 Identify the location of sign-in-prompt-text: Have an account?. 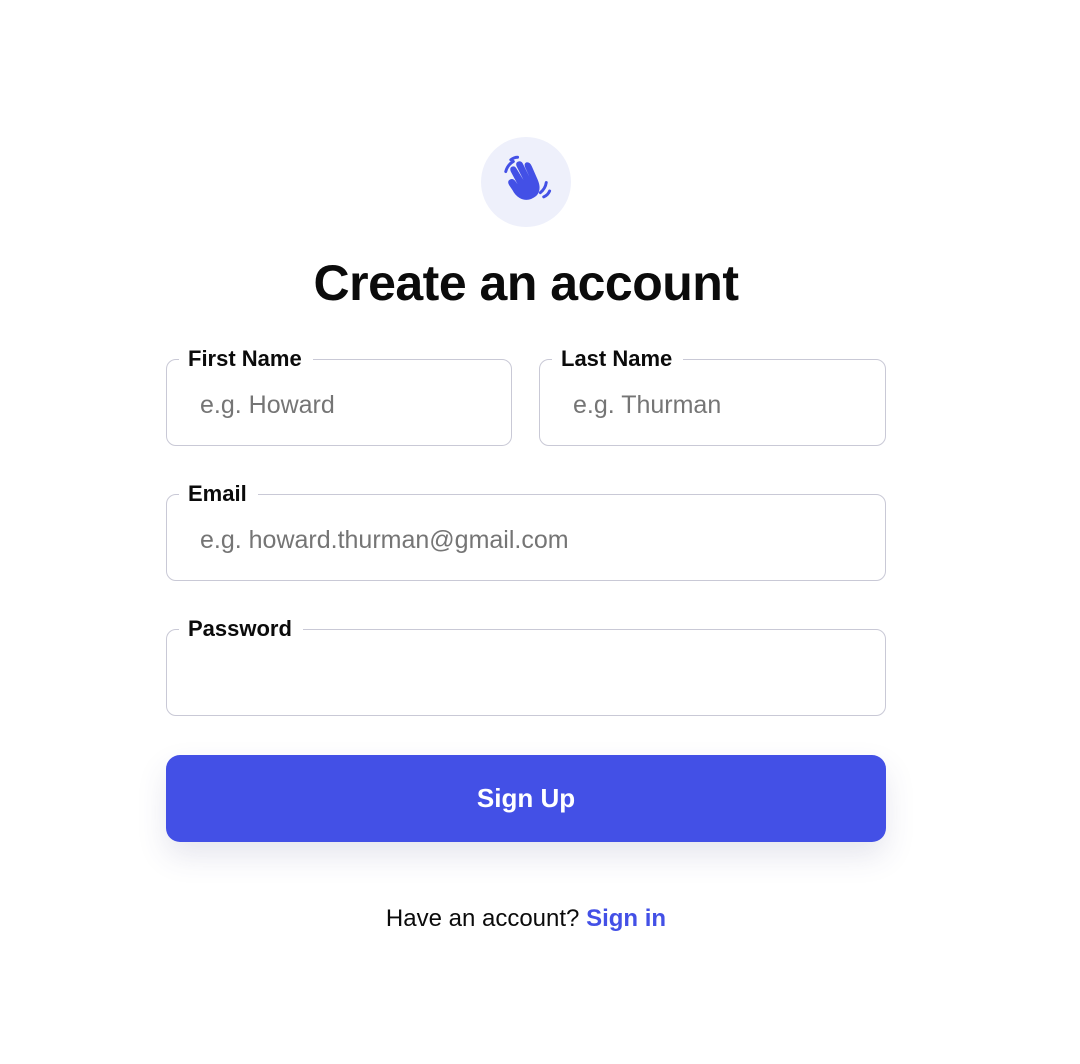
(482, 918).